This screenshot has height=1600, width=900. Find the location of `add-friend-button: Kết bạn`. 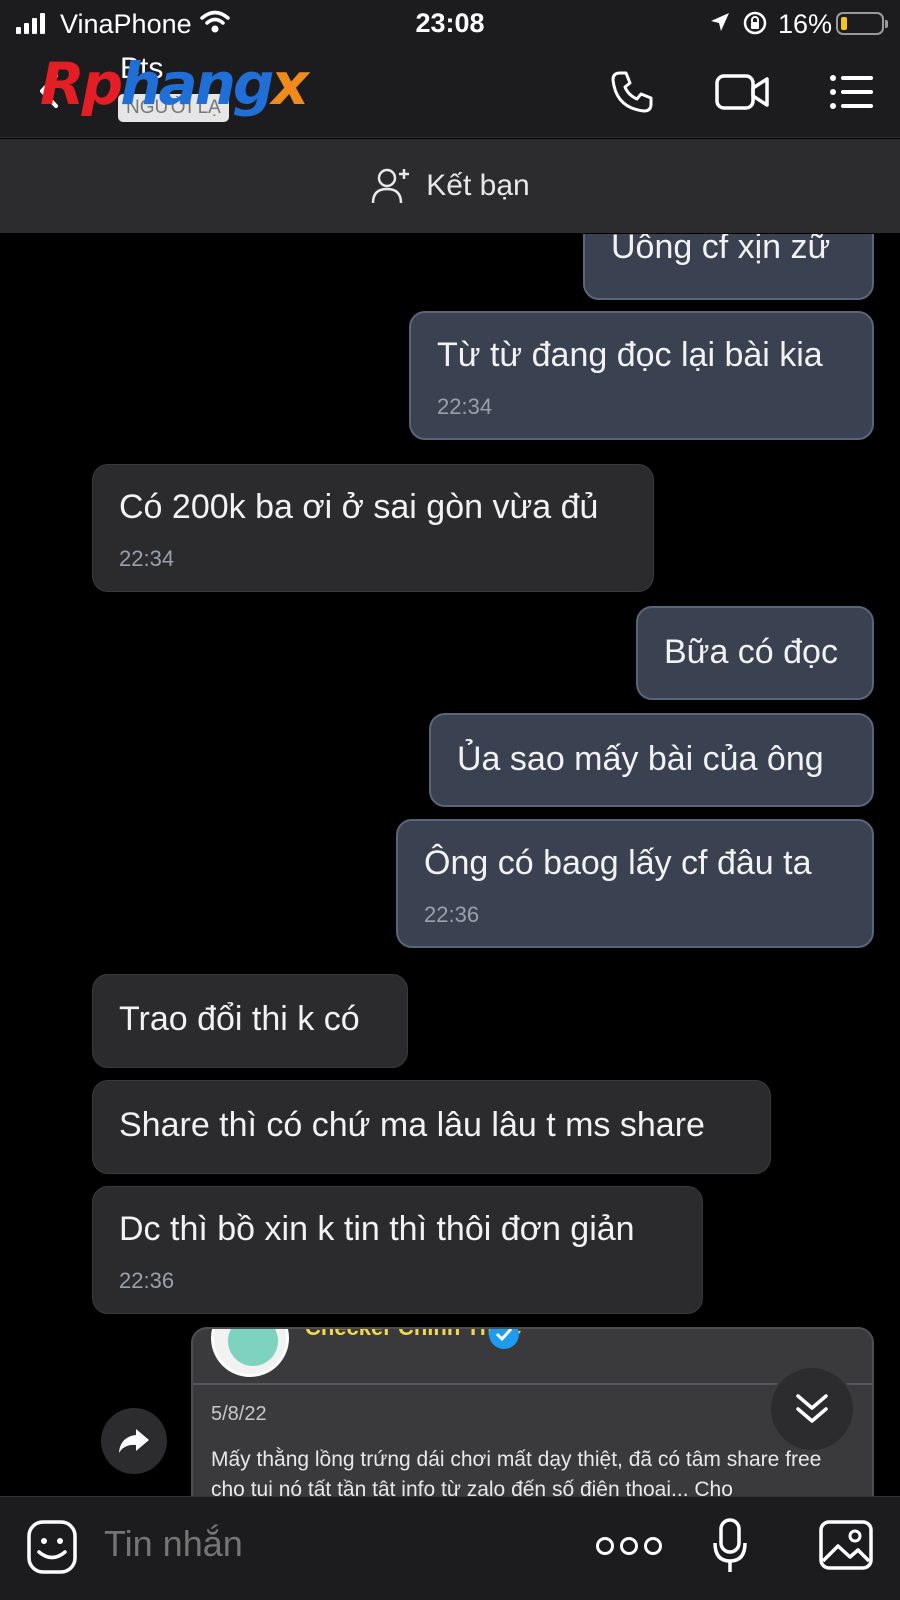

add-friend-button: Kết bạn is located at coordinates (450, 186).